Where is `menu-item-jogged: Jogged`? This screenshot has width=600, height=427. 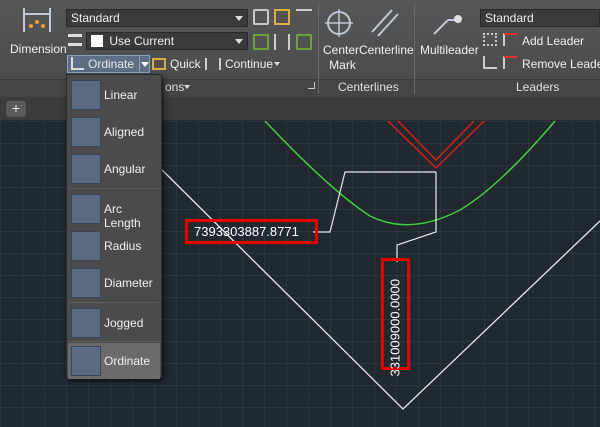 menu-item-jogged: Jogged is located at coordinates (114, 323).